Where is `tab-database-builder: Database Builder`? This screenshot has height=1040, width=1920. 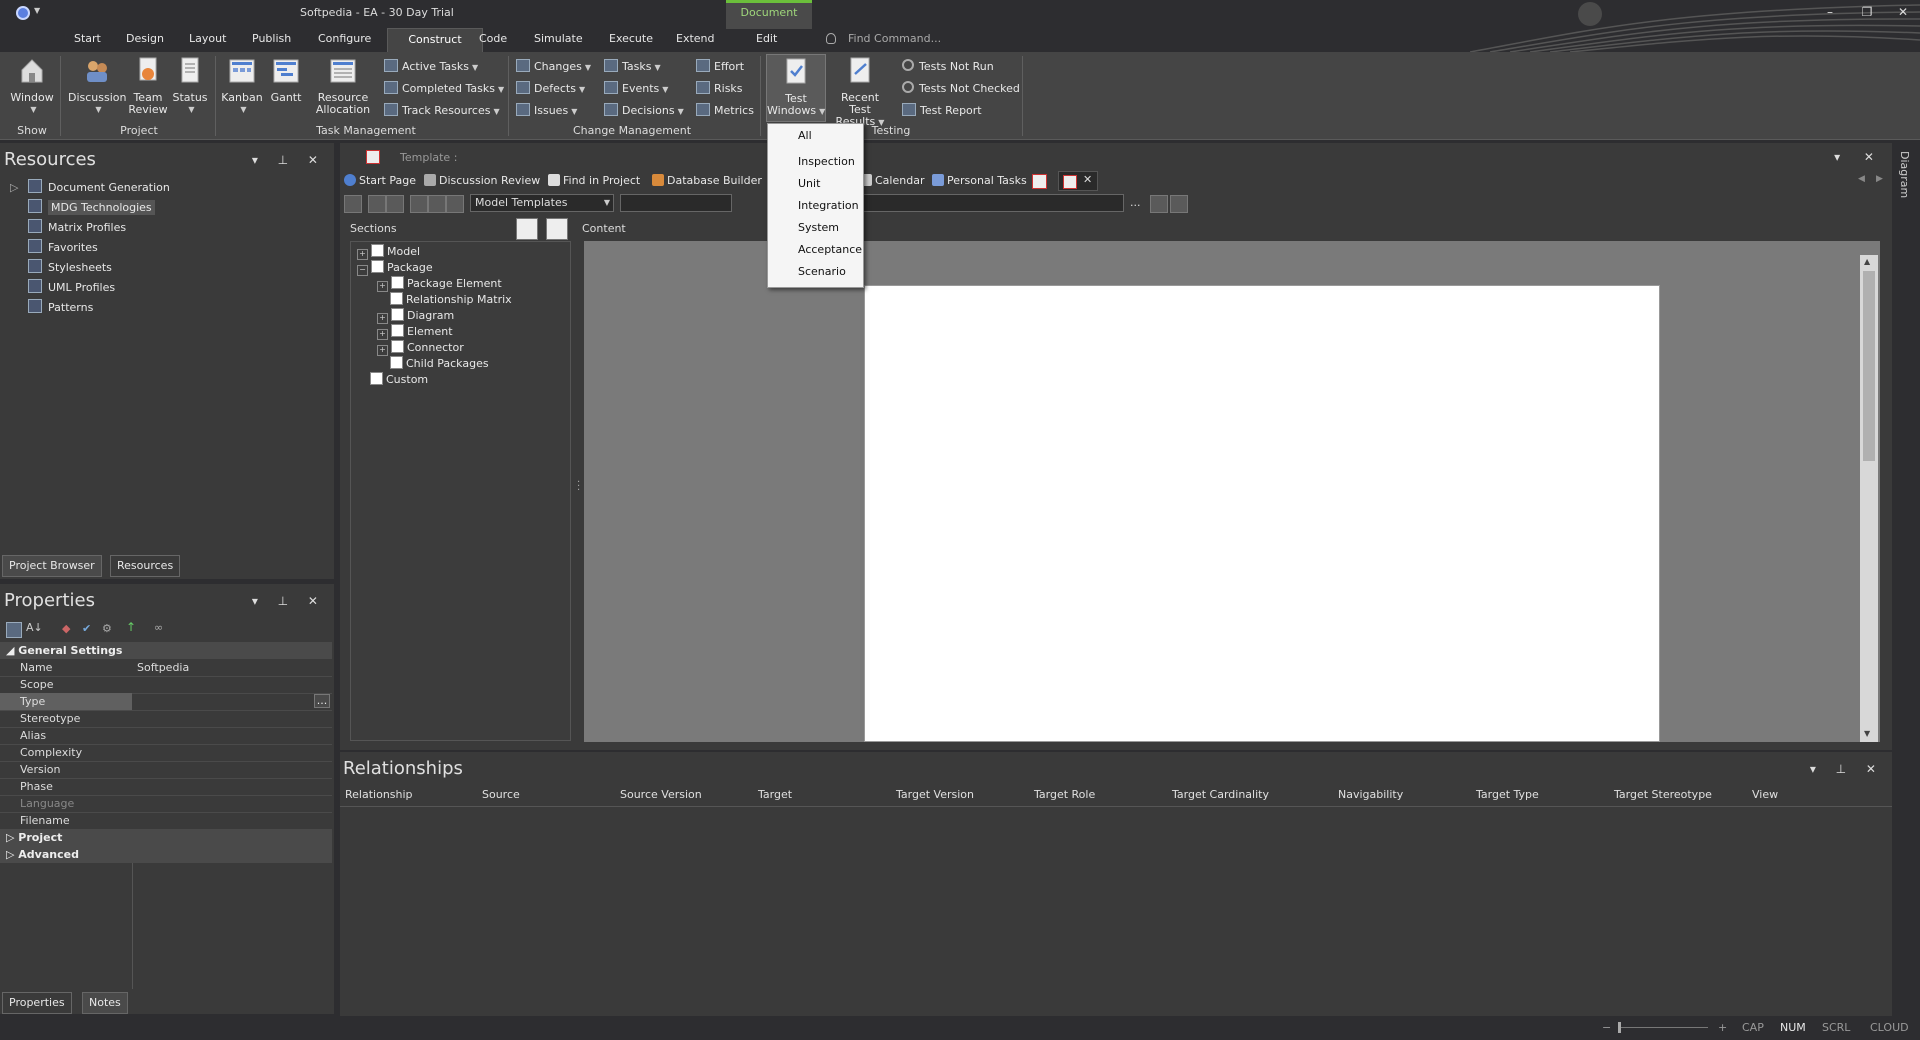
tab-database-builder: Database Builder is located at coordinates (707, 181).